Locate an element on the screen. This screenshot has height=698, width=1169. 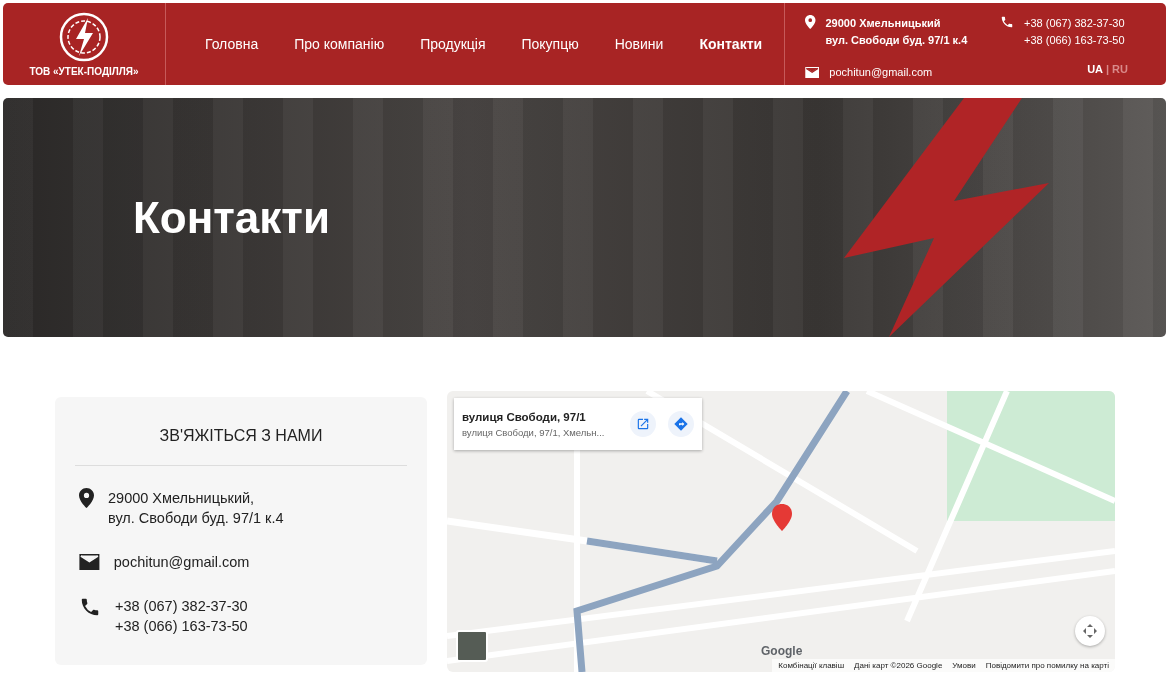
nav-link: Новини is located at coordinates (639, 44).